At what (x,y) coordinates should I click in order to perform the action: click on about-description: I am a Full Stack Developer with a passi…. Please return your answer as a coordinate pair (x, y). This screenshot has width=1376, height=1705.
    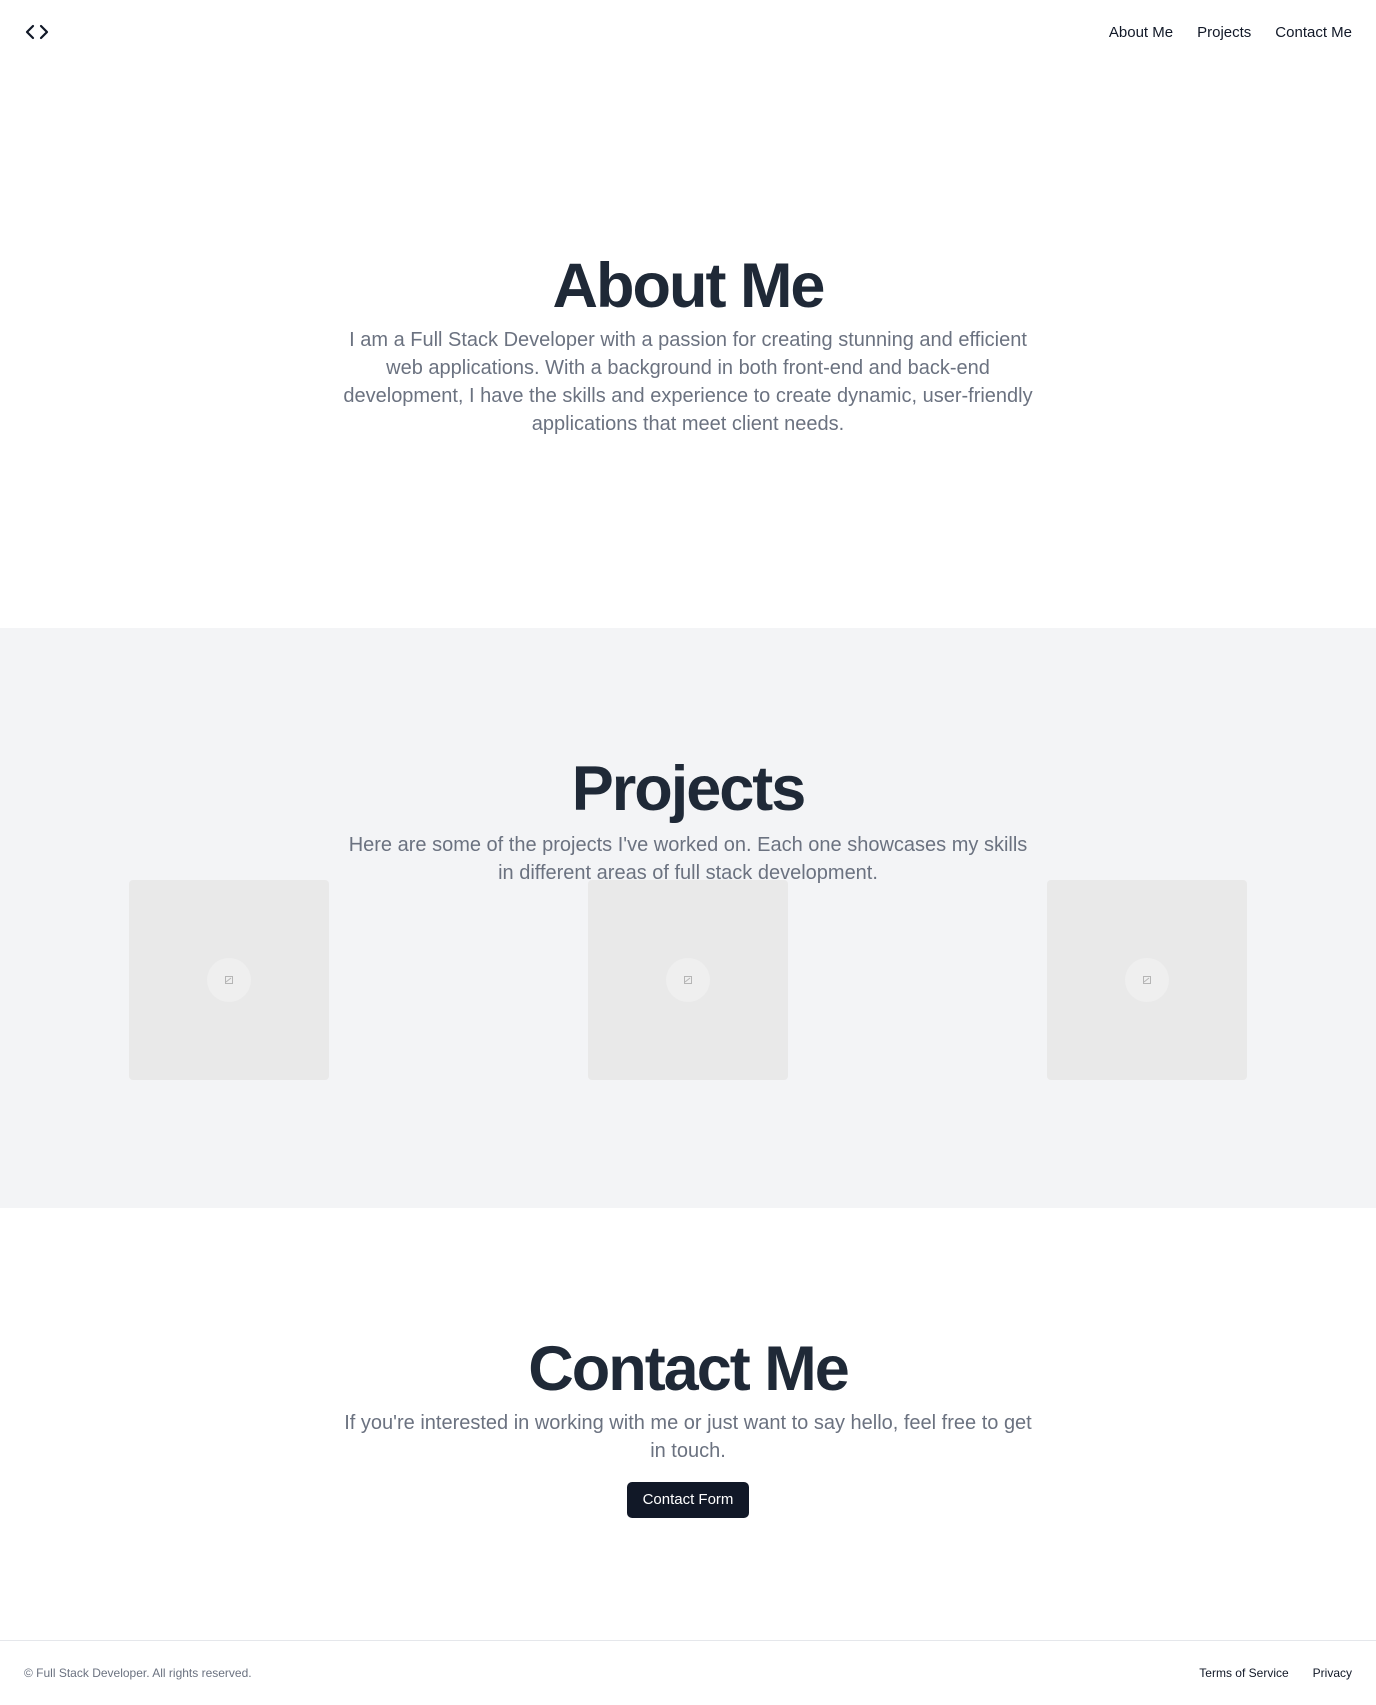
    Looking at the image, I should click on (688, 382).